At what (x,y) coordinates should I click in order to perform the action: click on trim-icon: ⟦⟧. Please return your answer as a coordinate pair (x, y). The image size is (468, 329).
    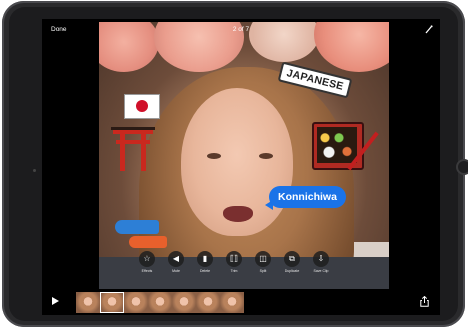
    Looking at the image, I should click on (234, 259).